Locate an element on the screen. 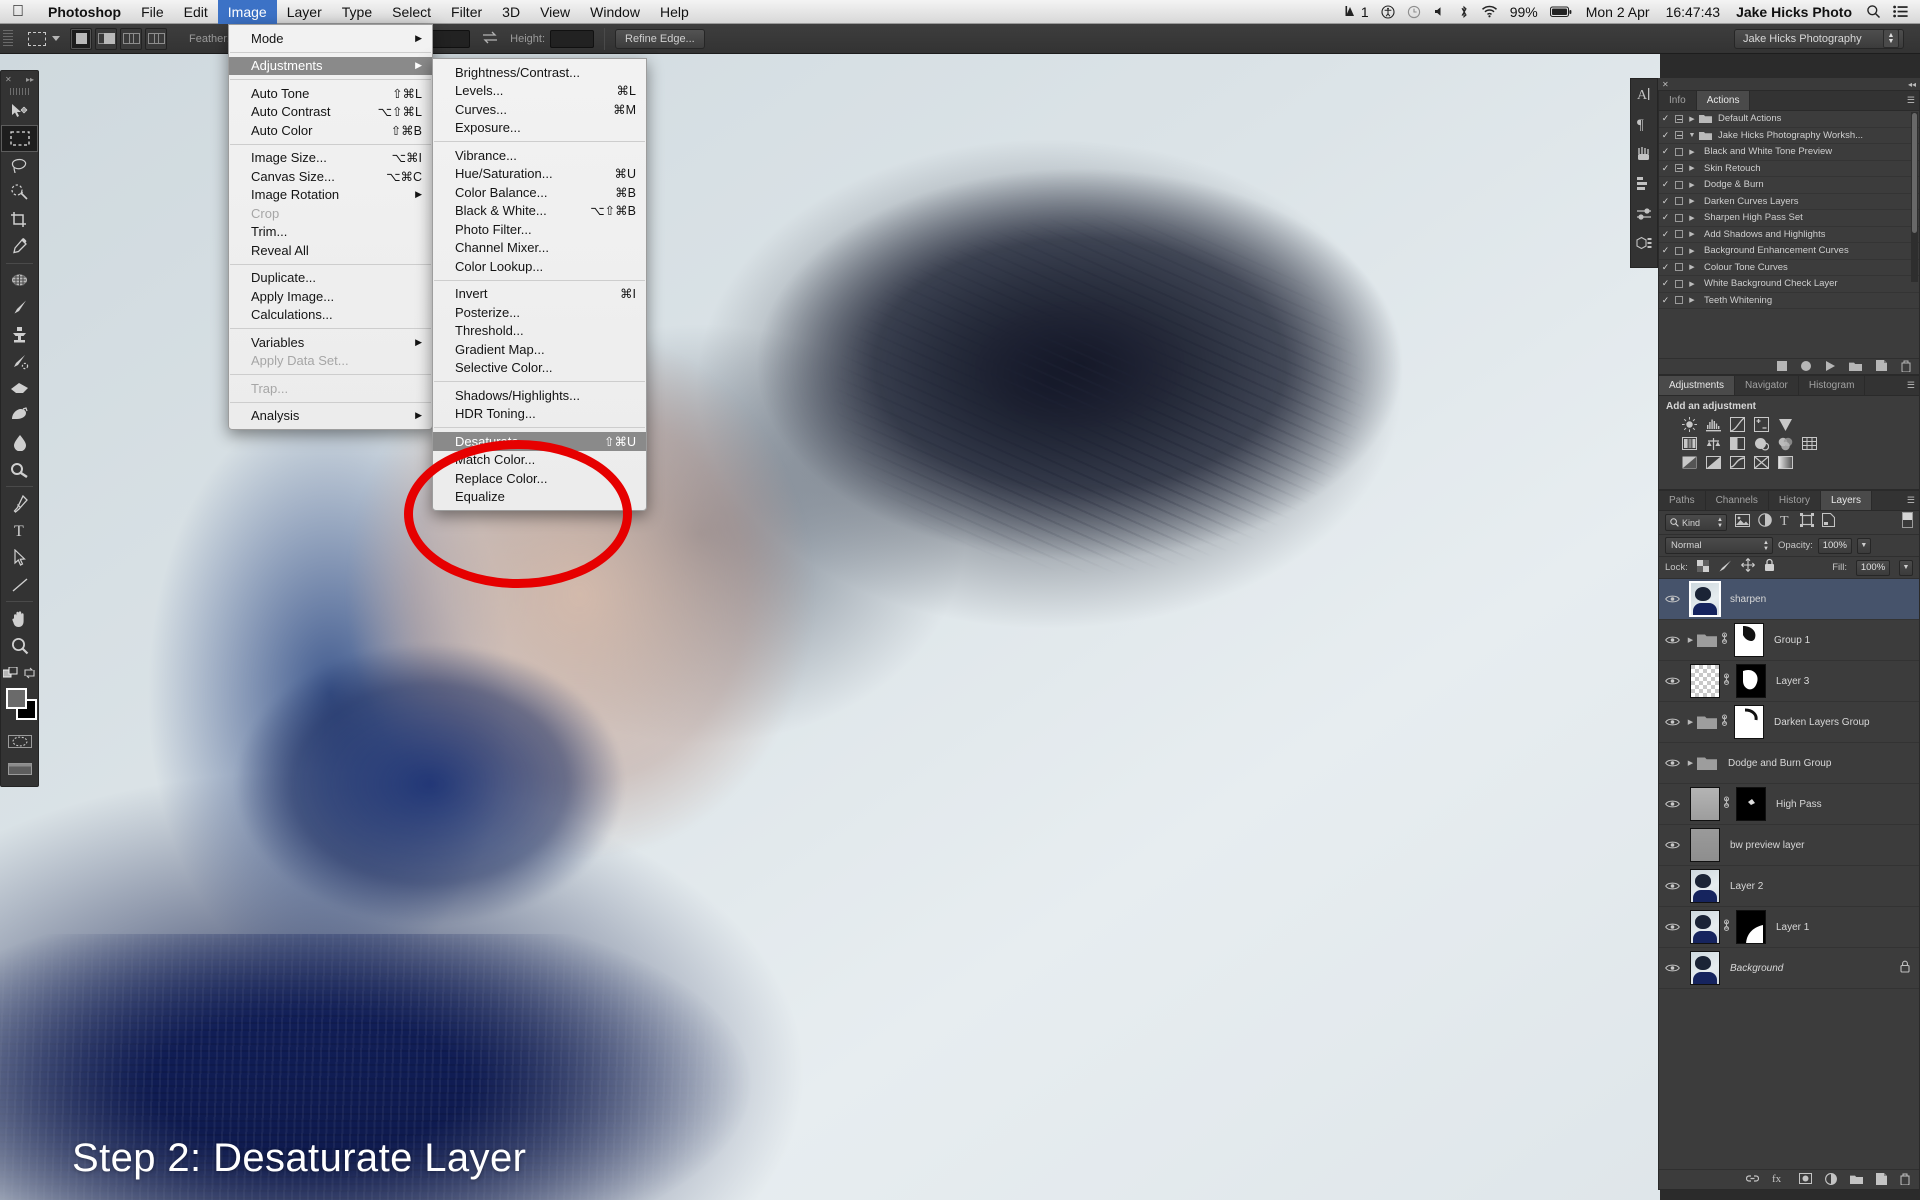  action-row: ✓ ▶ Black and White Tone Preview is located at coordinates (1789, 152).